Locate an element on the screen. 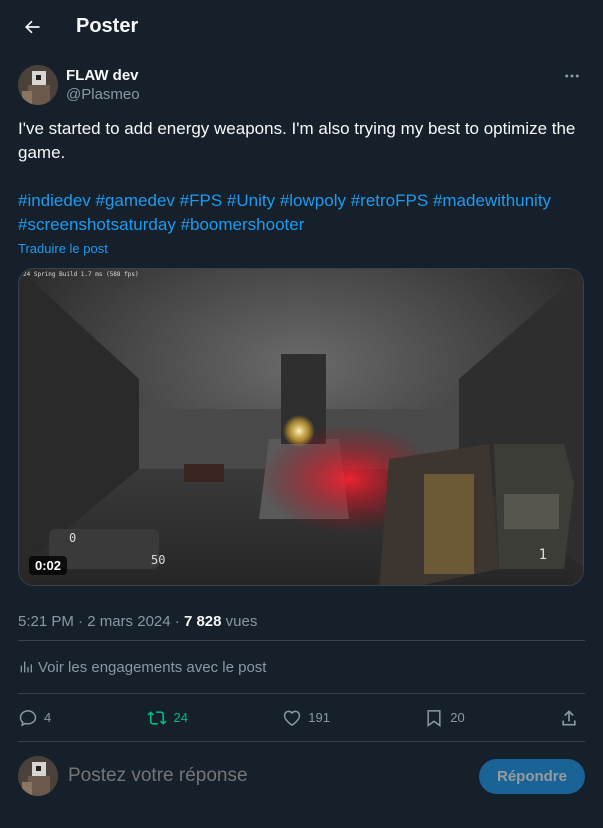  back-arrow-icon is located at coordinates (32, 27).